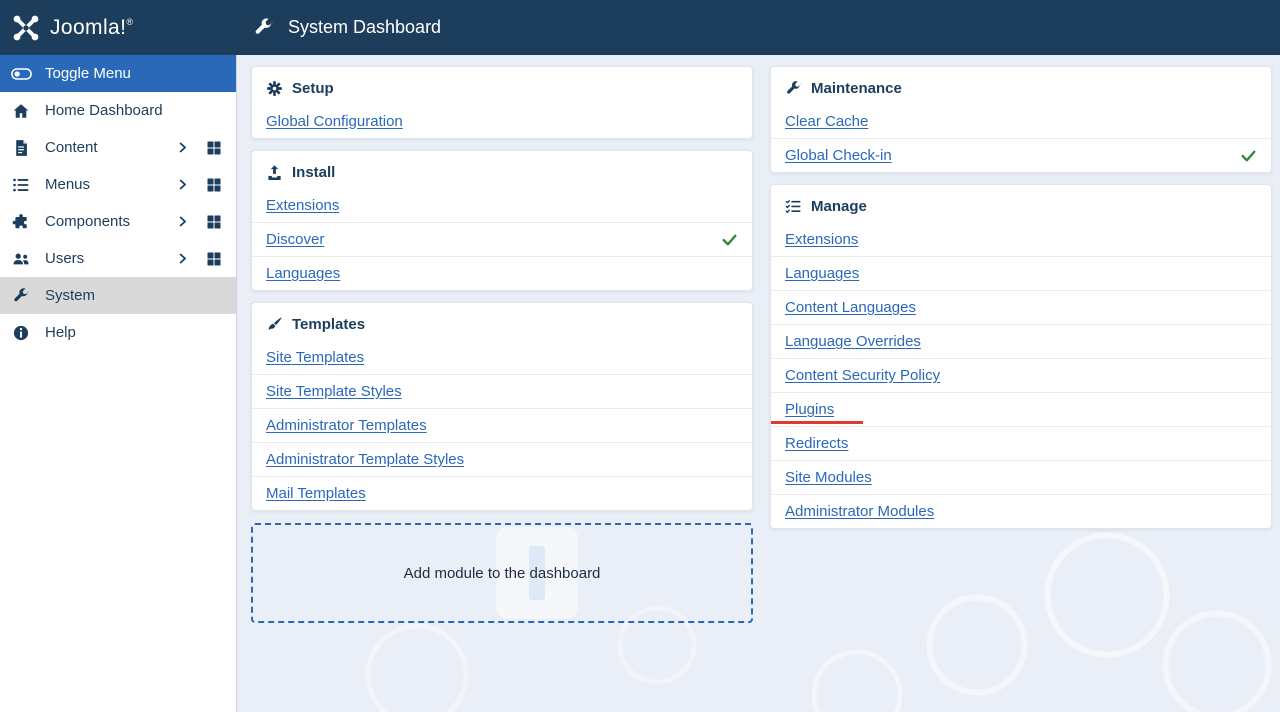 Image resolution: width=1280 pixels, height=712 pixels. What do you see at coordinates (502, 459) in the screenshot?
I see `panel-link-row: Administrator Template Styles` at bounding box center [502, 459].